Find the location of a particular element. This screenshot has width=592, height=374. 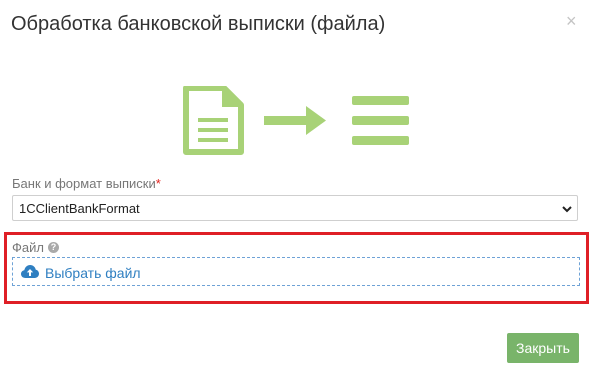

list-icon is located at coordinates (380, 120).